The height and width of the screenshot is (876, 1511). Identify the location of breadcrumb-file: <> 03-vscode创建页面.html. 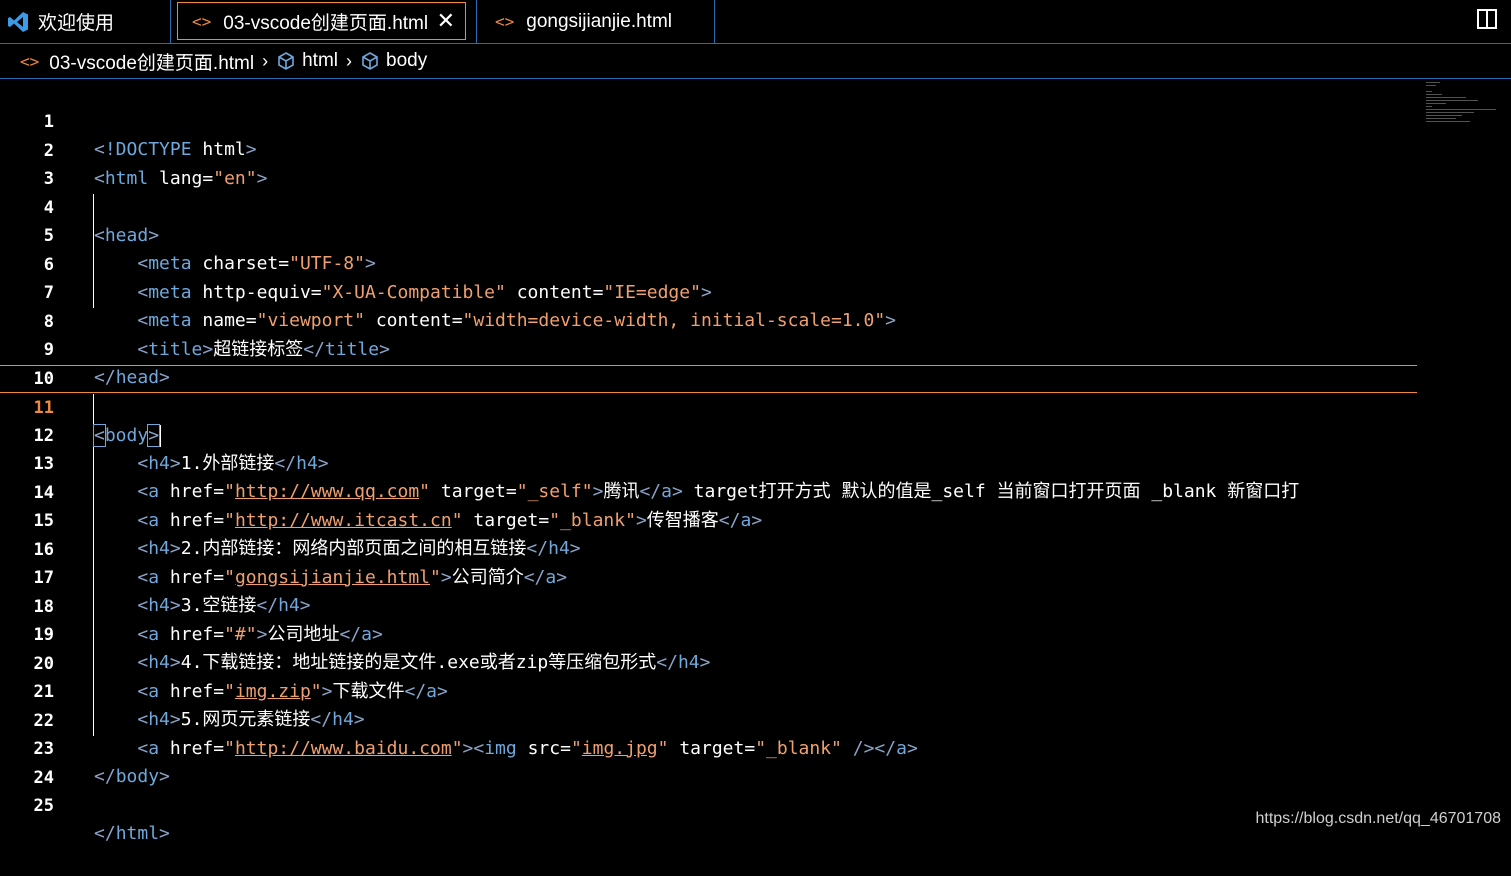
(137, 61).